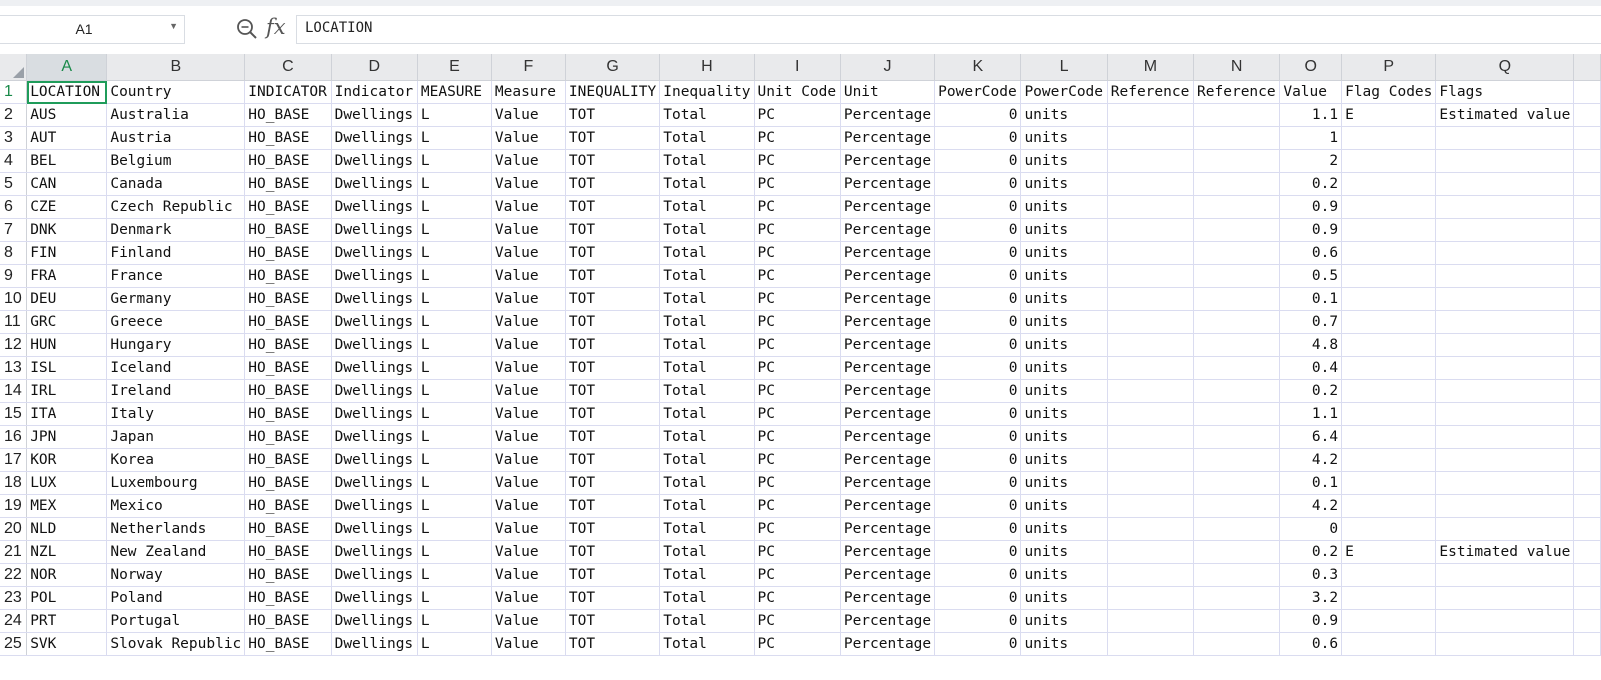 The width and height of the screenshot is (1601, 680). Describe the element at coordinates (1311, 460) in the screenshot. I see `cell-O17: 4.2` at that location.